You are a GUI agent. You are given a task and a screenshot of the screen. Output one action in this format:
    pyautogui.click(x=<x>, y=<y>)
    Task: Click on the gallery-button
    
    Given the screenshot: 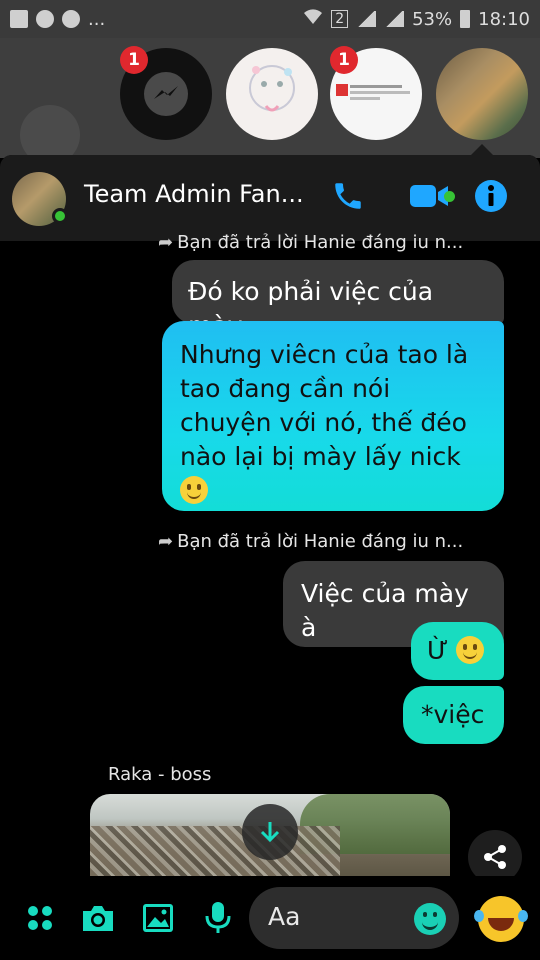 What is the action you would take?
    pyautogui.click(x=158, y=918)
    